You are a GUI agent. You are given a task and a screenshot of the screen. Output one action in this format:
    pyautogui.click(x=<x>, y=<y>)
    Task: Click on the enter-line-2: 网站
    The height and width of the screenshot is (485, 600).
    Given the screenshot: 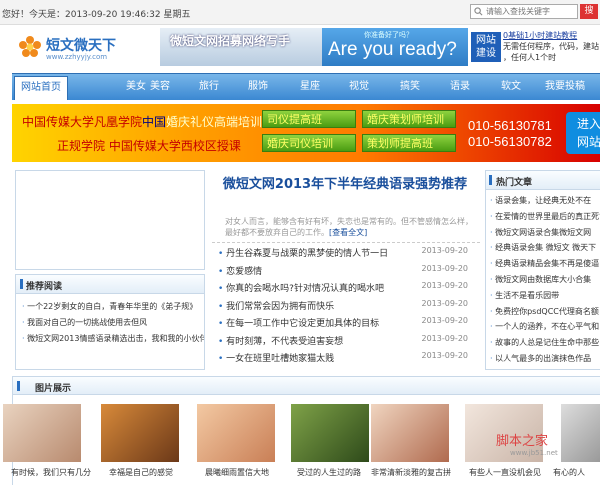 What is the action you would take?
    pyautogui.click(x=588, y=142)
    